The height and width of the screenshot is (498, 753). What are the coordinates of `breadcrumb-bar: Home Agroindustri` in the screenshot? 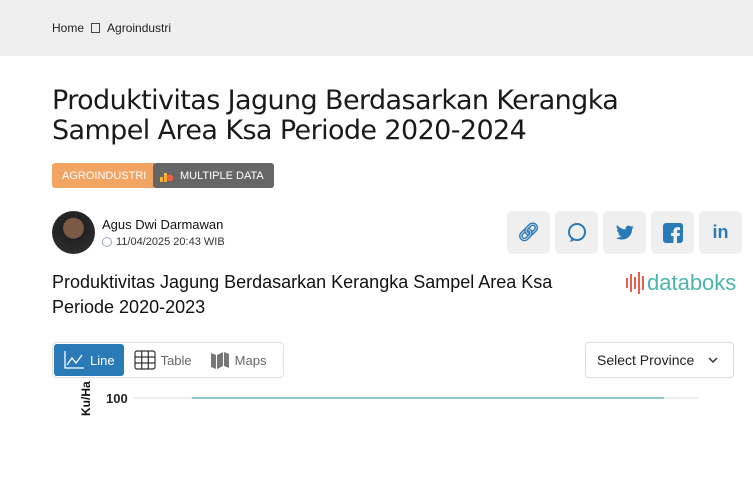 It's located at (376, 28).